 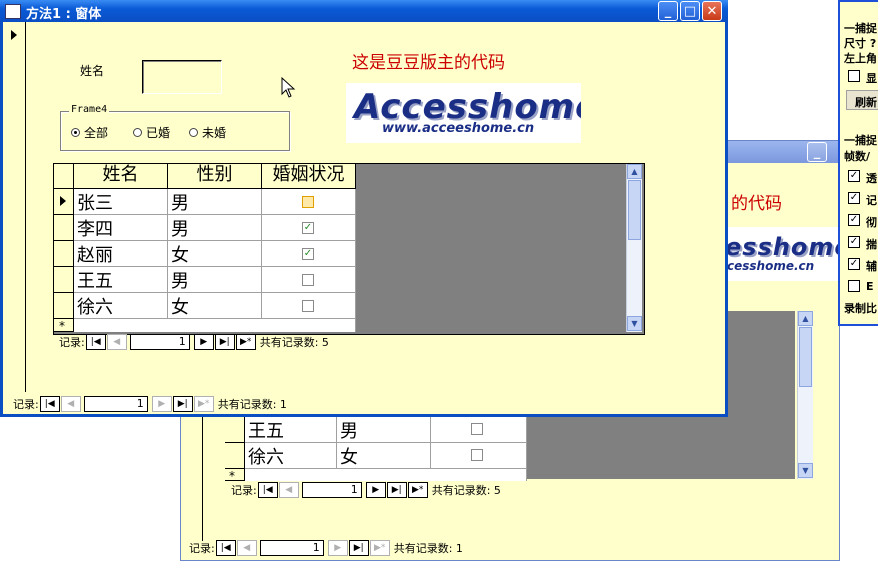 What do you see at coordinates (805, 395) in the screenshot?
I see `back-grid-scrollbar: ▲ ▼` at bounding box center [805, 395].